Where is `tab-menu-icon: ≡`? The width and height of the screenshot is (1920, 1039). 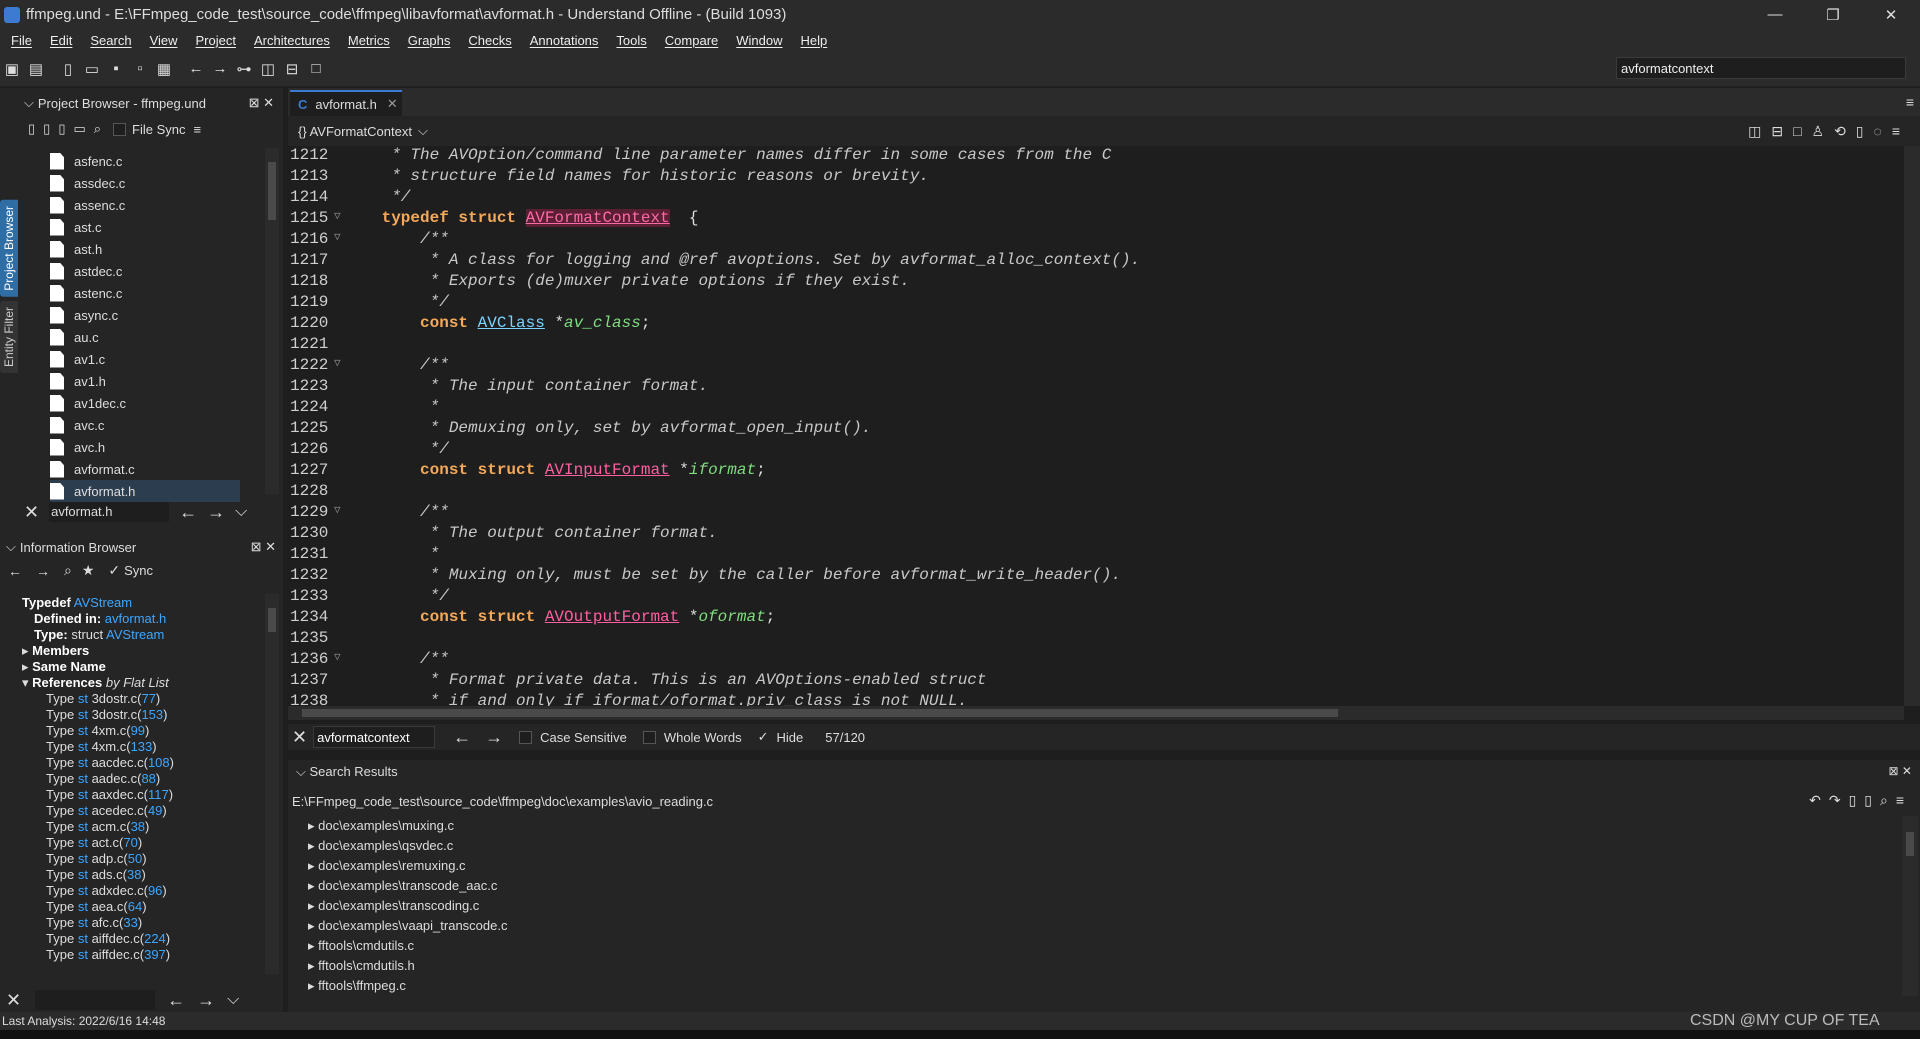 tab-menu-icon: ≡ is located at coordinates (1910, 102).